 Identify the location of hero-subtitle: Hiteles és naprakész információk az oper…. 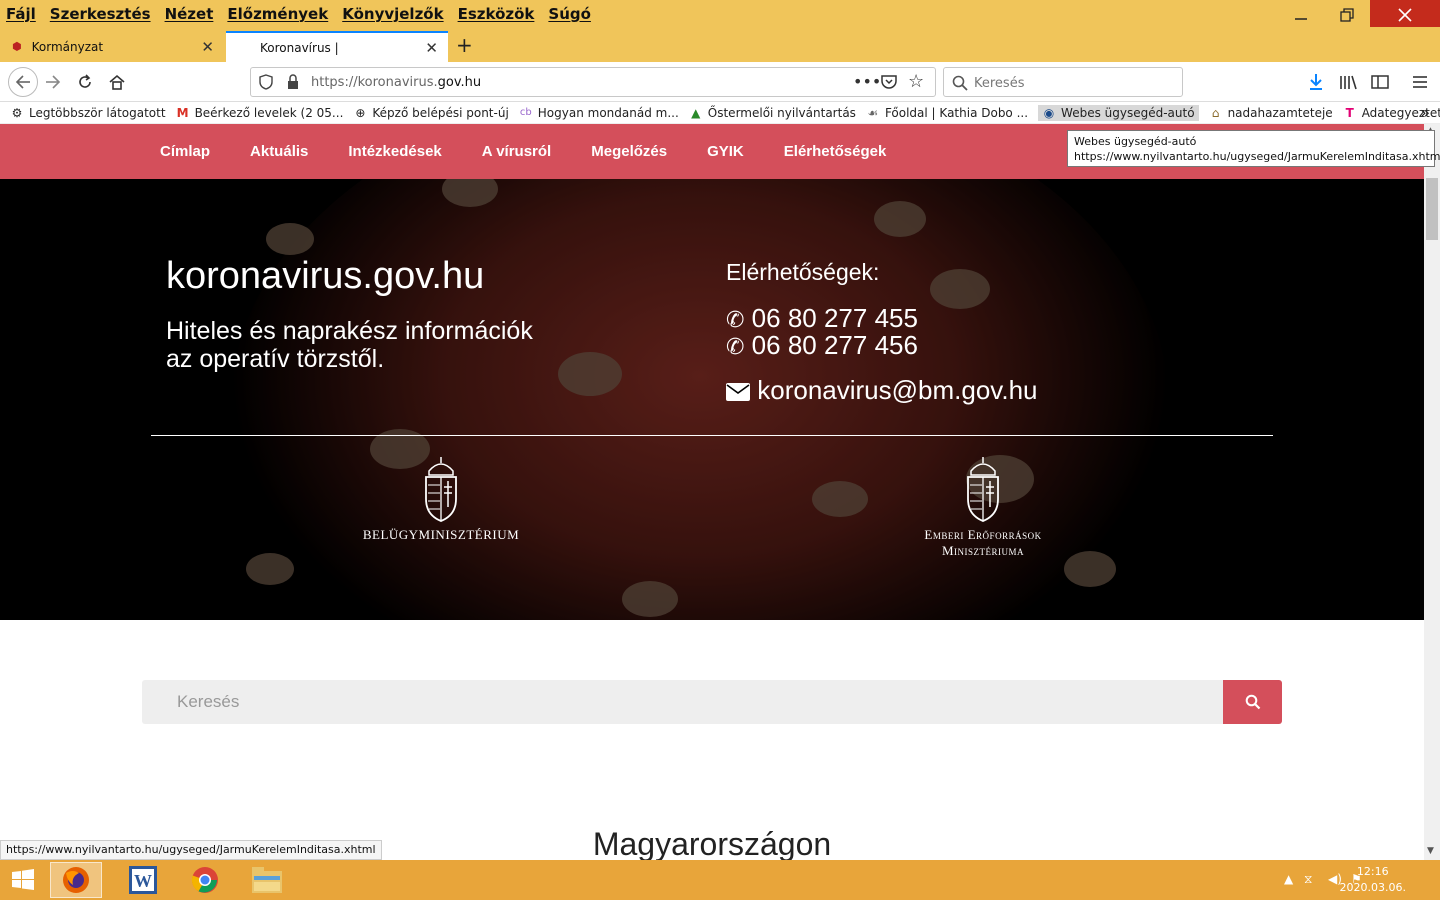
(386, 345).